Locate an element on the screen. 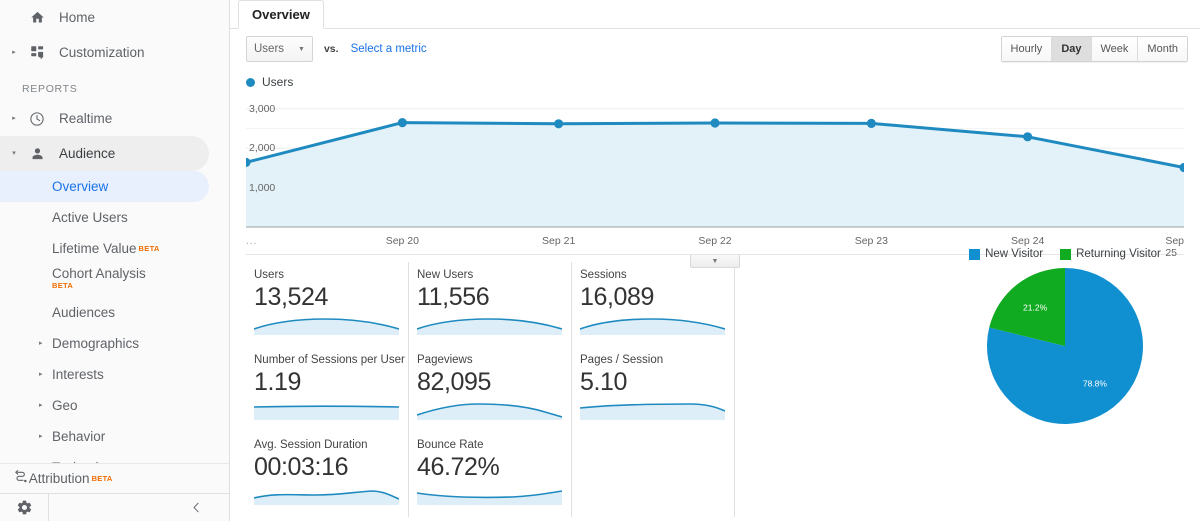  sidebar-item-lifetime-value: Lifetime Value BETA is located at coordinates (114, 248).